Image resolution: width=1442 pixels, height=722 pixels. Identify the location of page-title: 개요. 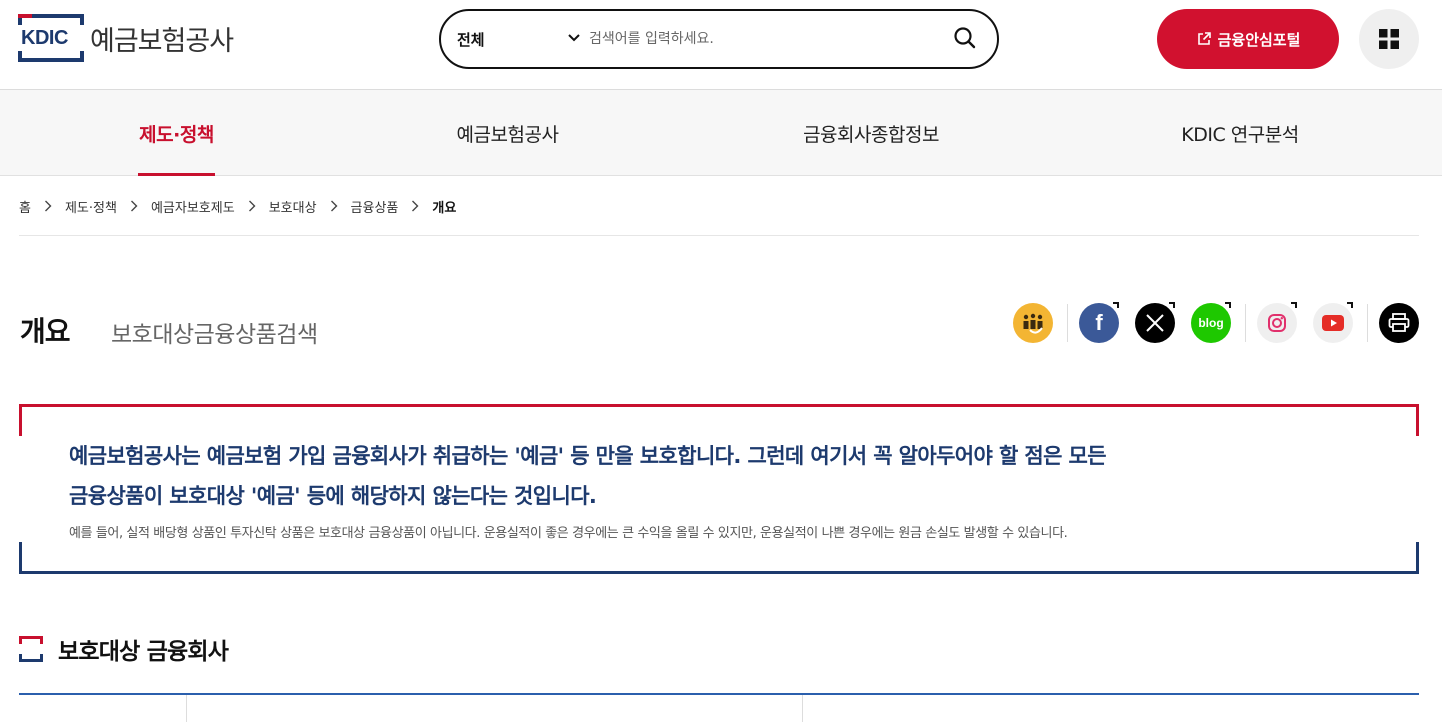
(45, 331).